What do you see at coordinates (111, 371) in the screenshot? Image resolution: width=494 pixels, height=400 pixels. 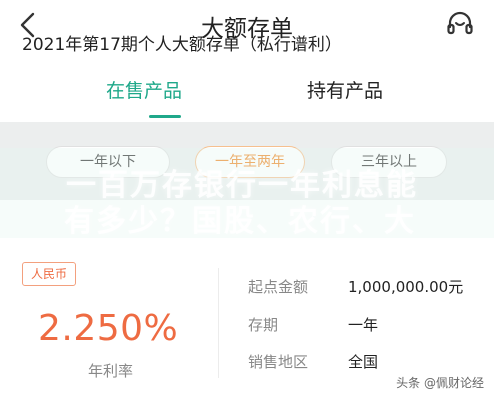 I see `interest-rate-label: 年利率` at bounding box center [111, 371].